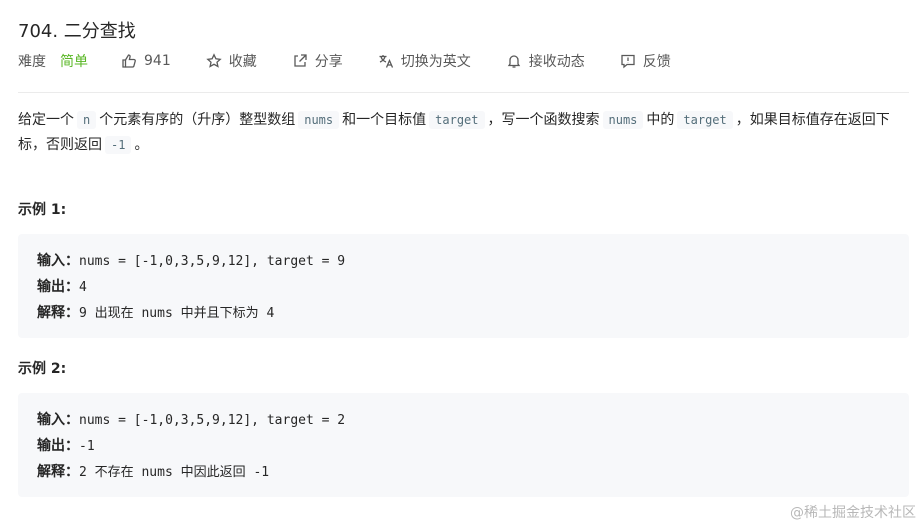  What do you see at coordinates (628, 61) in the screenshot?
I see `feedback-icon` at bounding box center [628, 61].